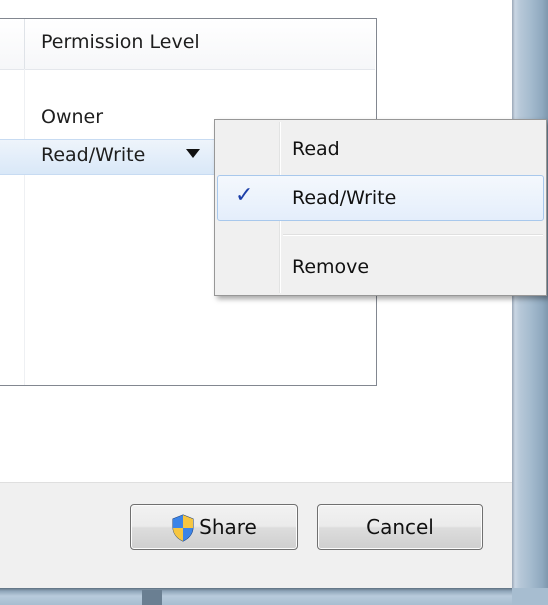 This screenshot has width=548, height=605. What do you see at coordinates (193, 153) in the screenshot?
I see `dropdown-arrow-icon` at bounding box center [193, 153].